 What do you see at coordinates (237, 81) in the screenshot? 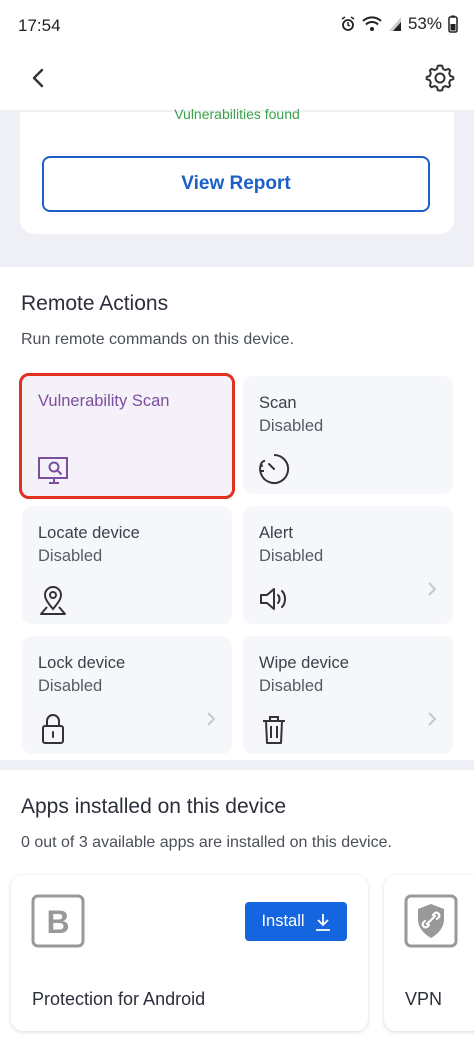
I see `top-bar` at bounding box center [237, 81].